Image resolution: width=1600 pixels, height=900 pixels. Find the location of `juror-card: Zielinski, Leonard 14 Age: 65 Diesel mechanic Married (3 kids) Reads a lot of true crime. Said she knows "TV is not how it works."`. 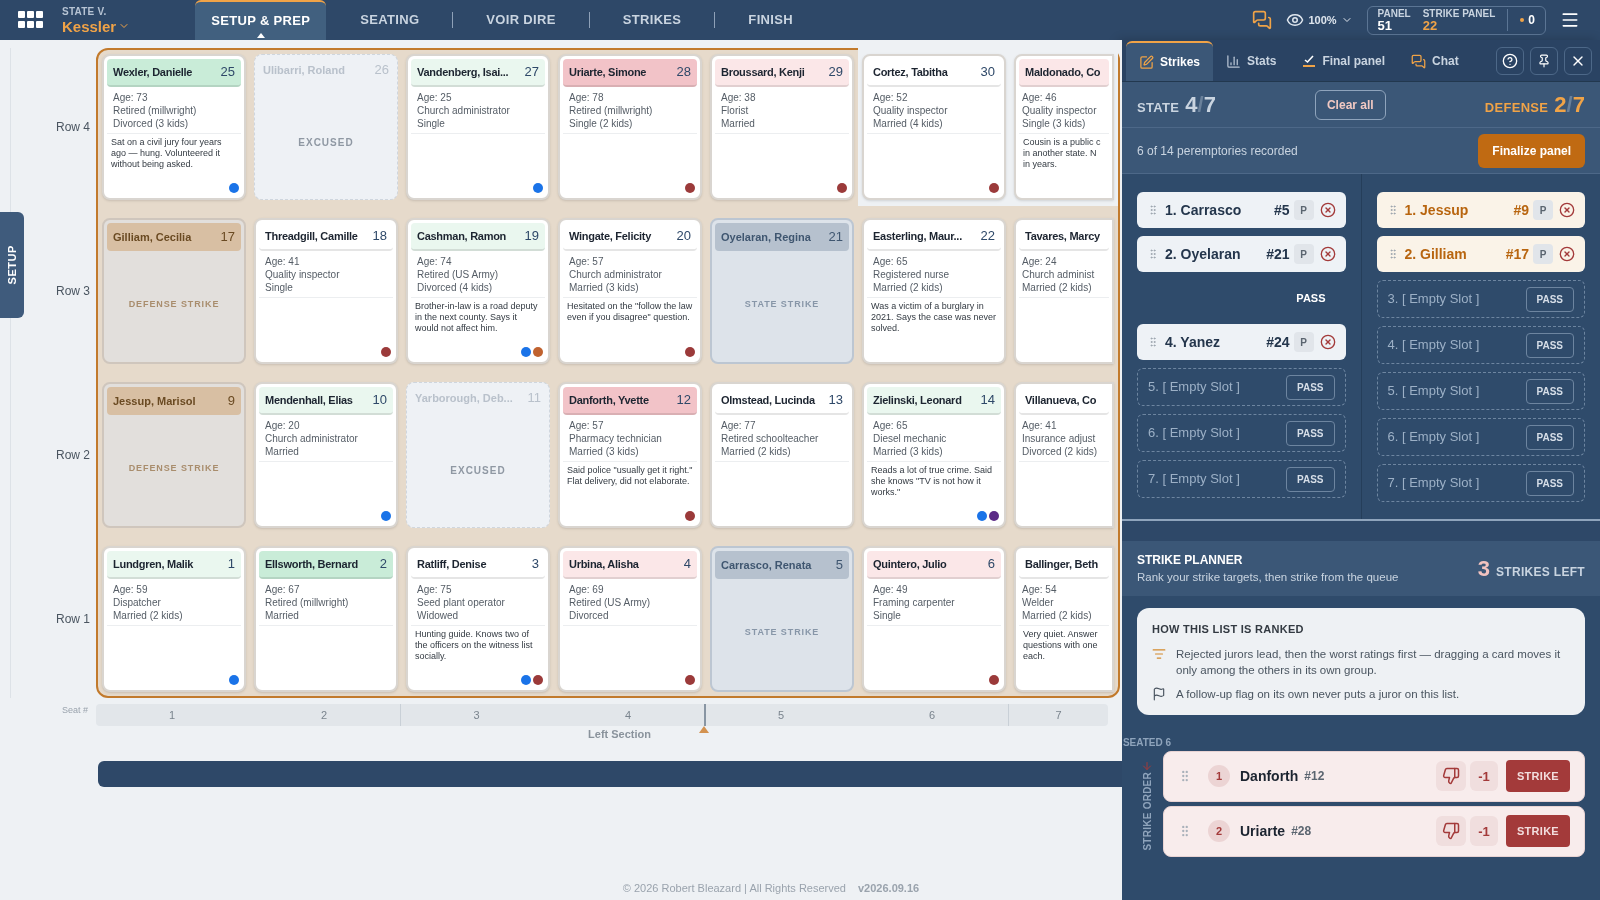

juror-card: Zielinski, Leonard 14 Age: 65 Diesel mechanic Married (3 kids) Reads a lot of true crime. Said she knows "TV is not how it works." is located at coordinates (934, 455).